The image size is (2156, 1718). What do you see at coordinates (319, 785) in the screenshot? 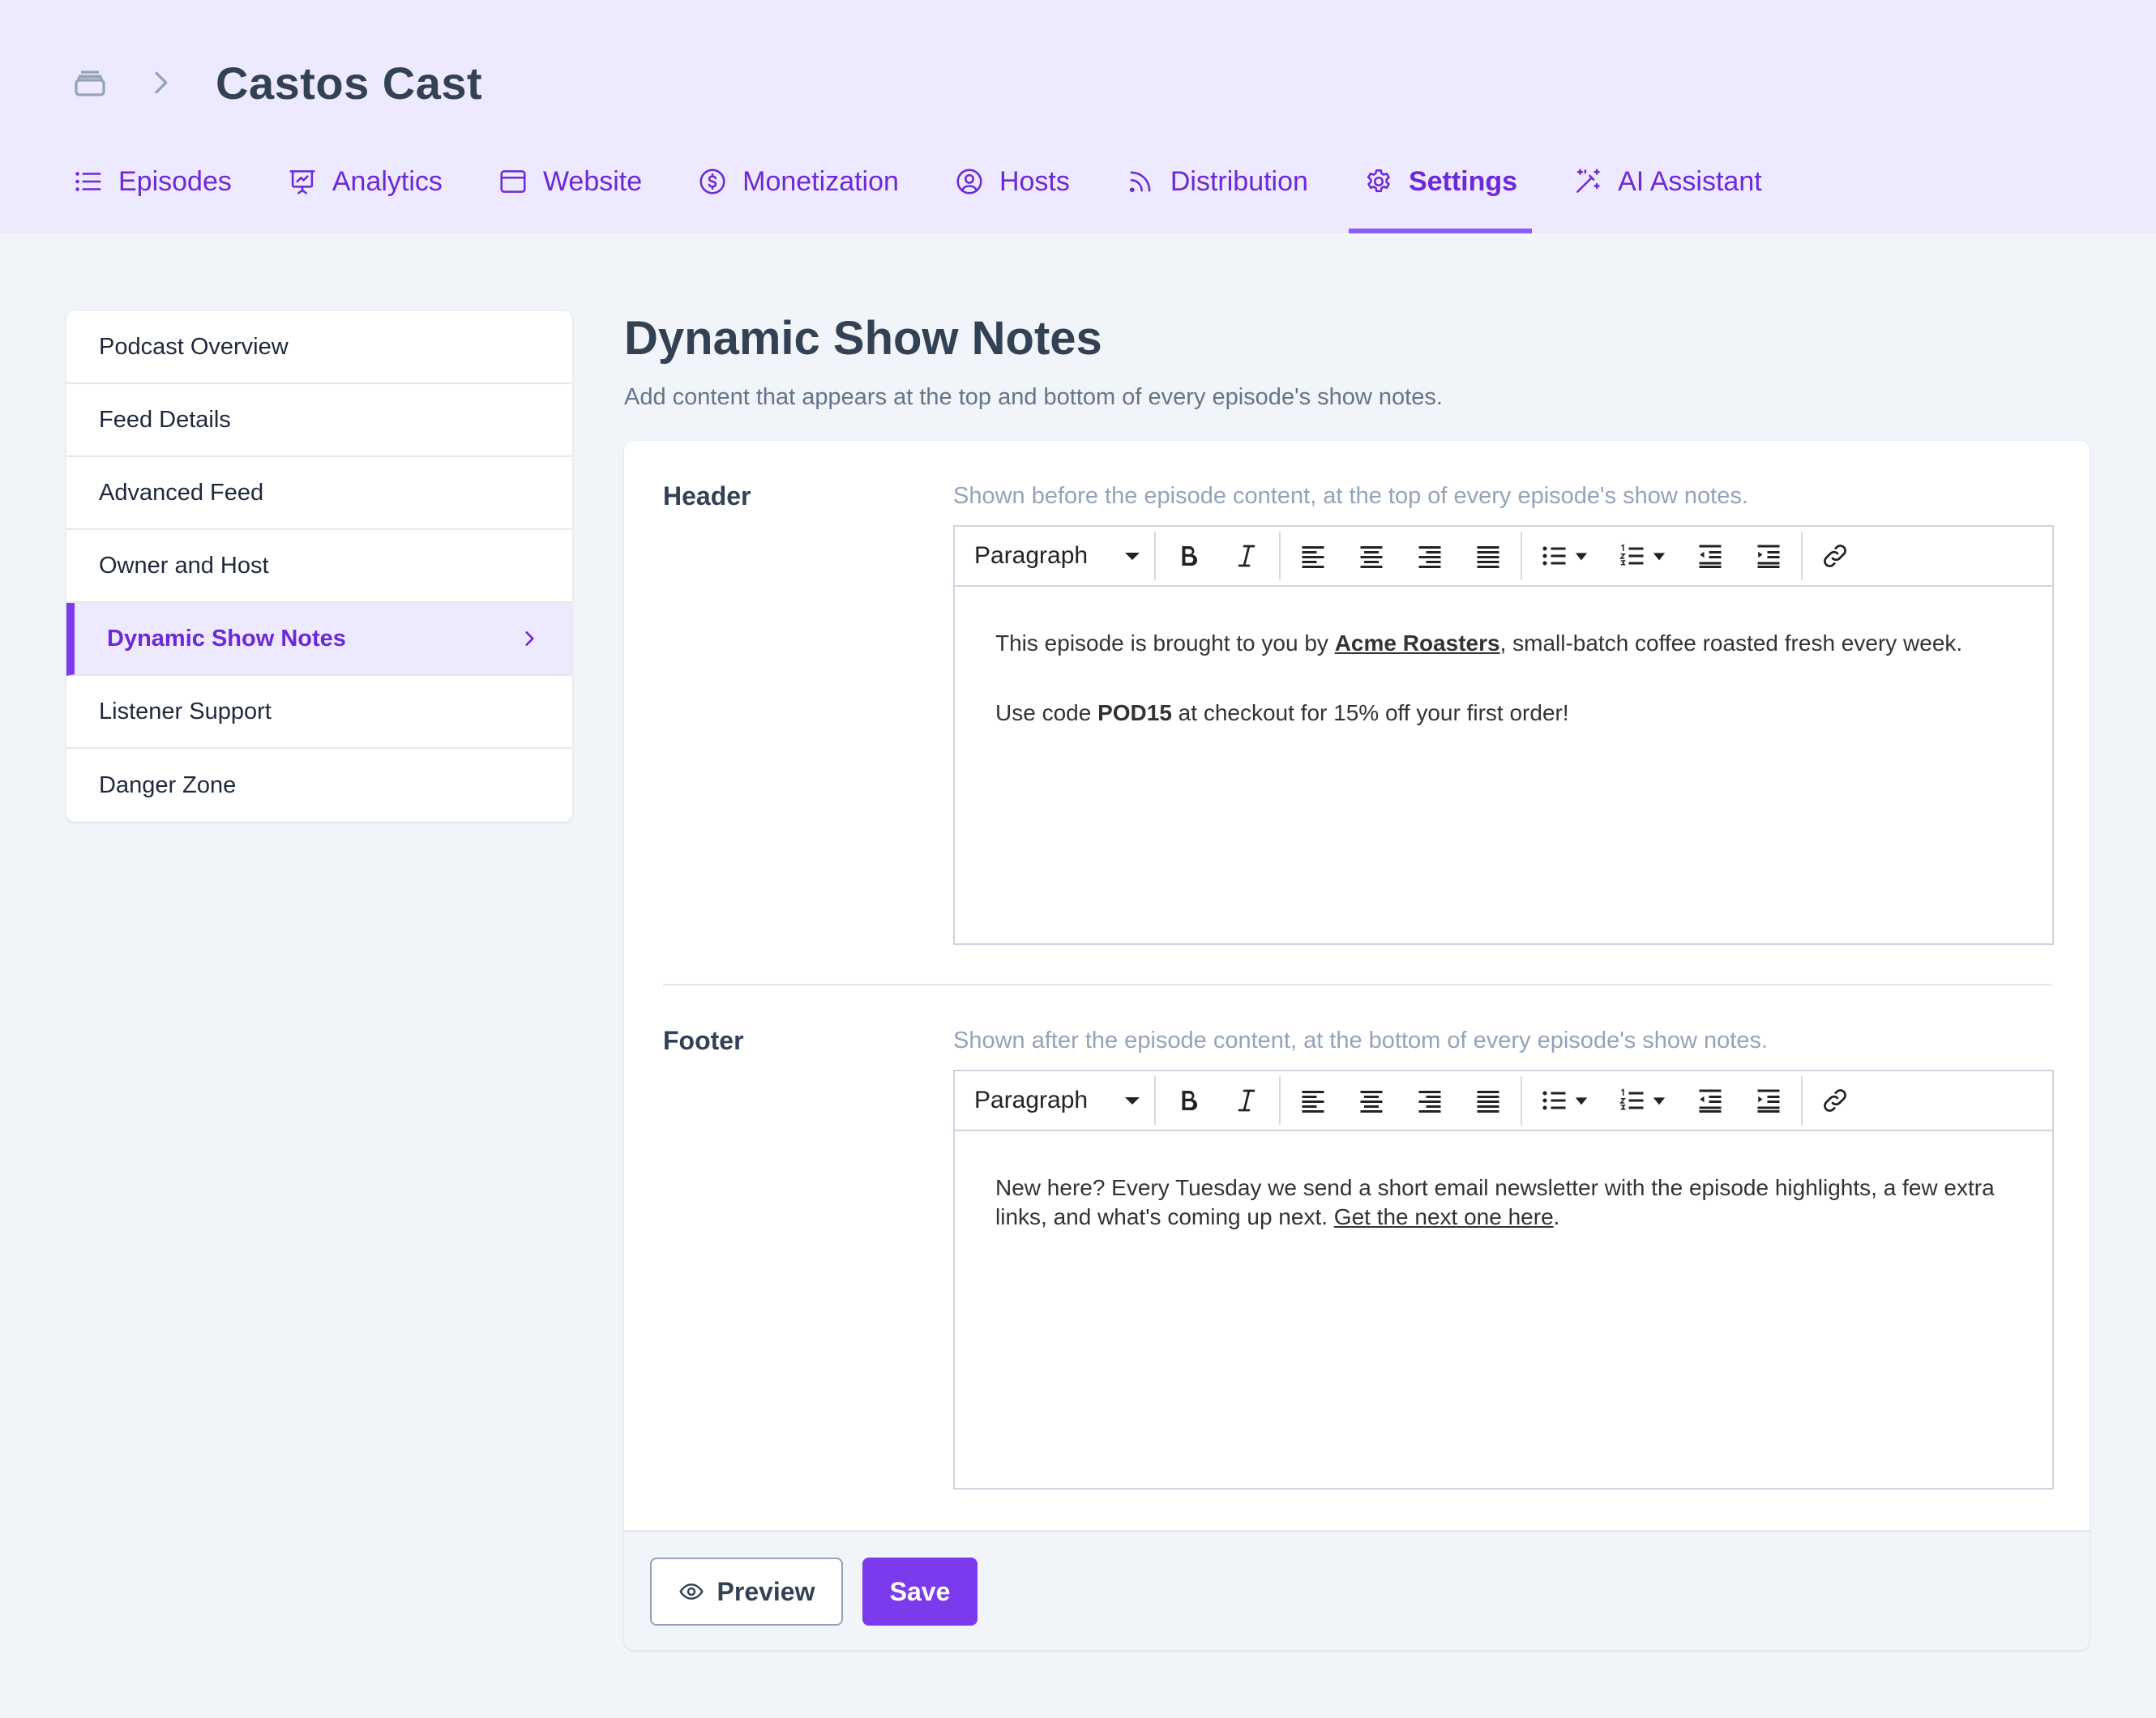
I see `sidebar-item-danger-zone: Danger Zone` at bounding box center [319, 785].